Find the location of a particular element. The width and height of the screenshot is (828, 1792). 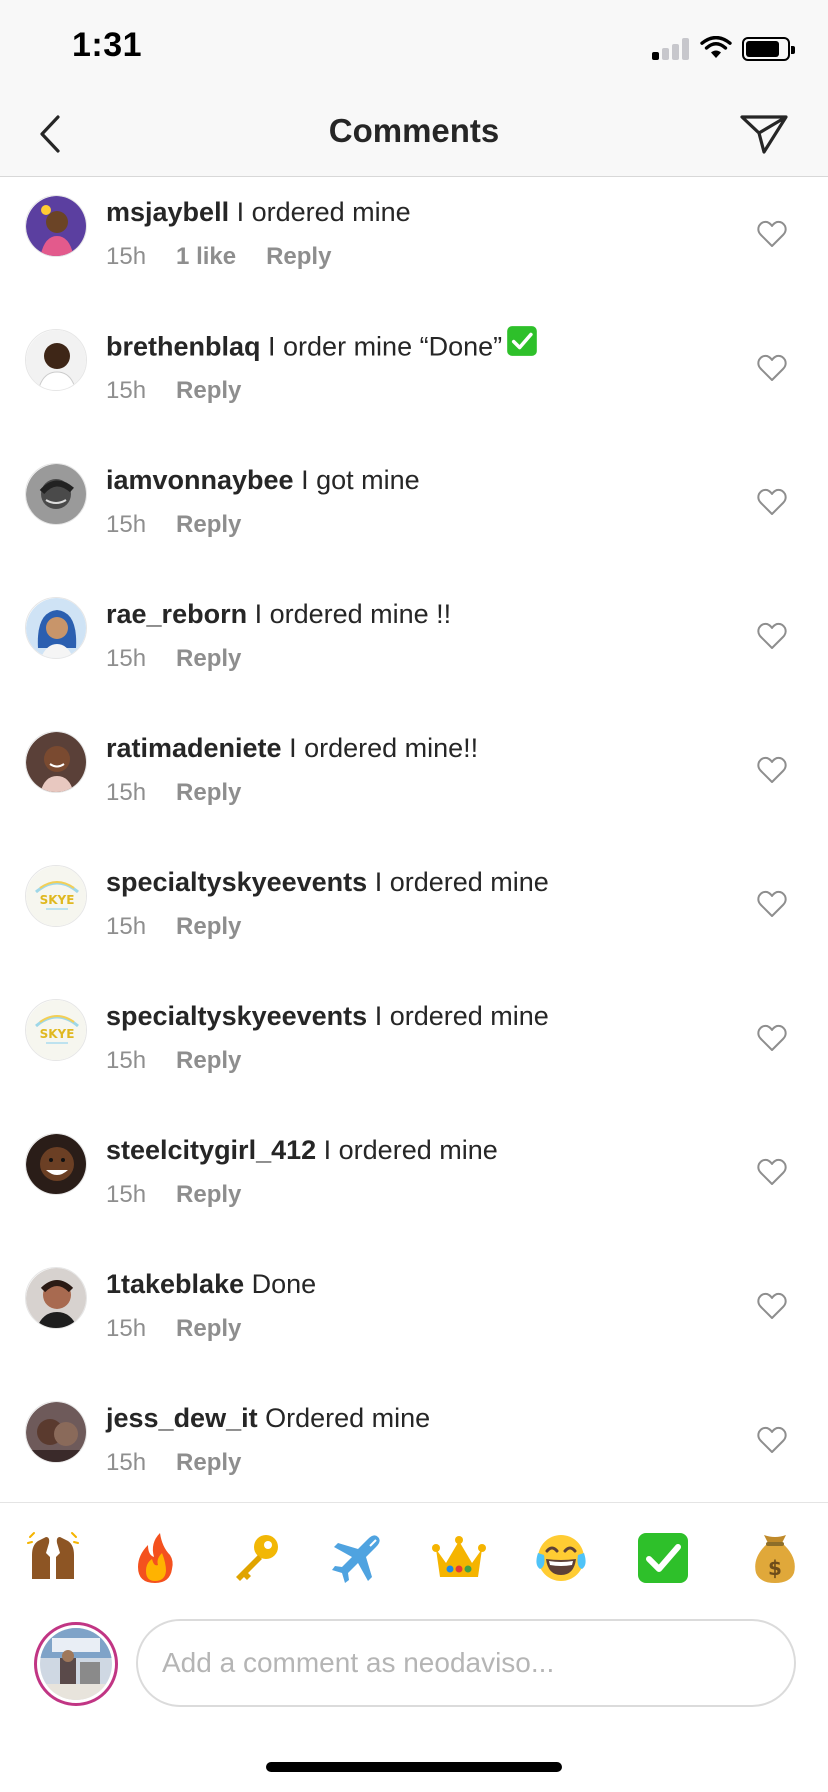

comment-username: steelcitygirl_412 is located at coordinates (211, 1150).